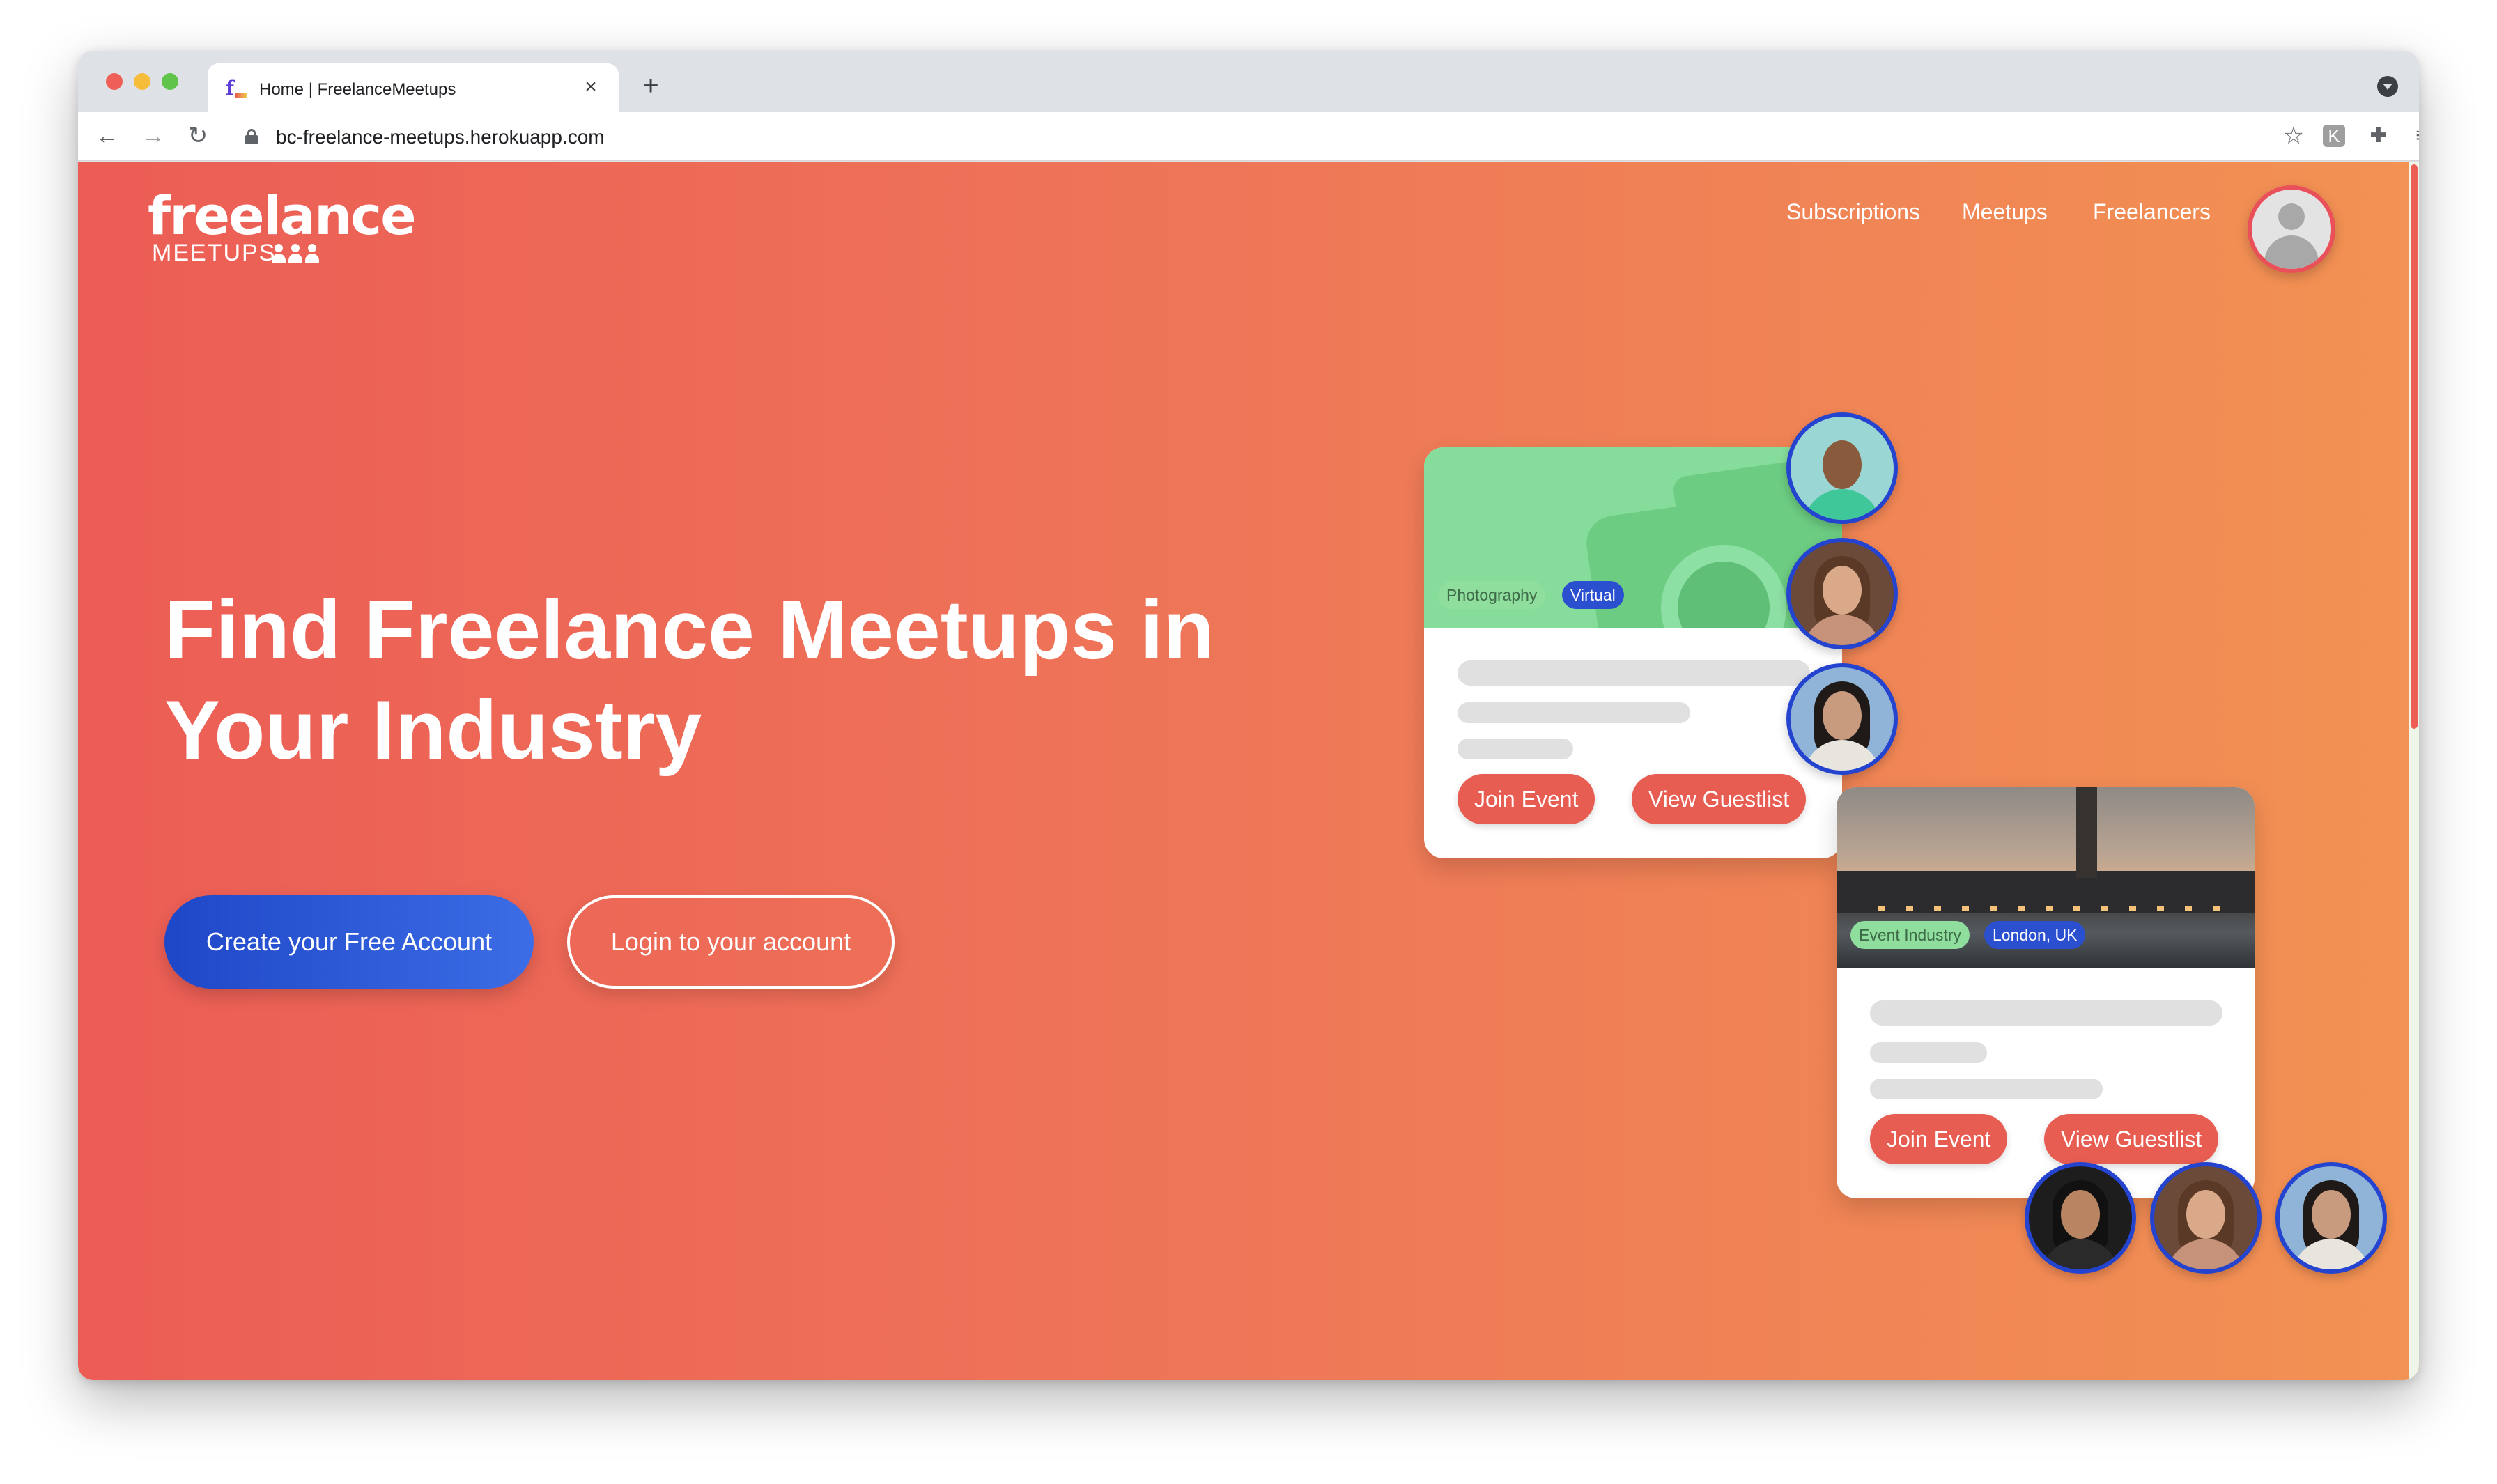 This screenshot has width=2497, height=1484. What do you see at coordinates (2414, 446) in the screenshot?
I see `scrollbar-thumb` at bounding box center [2414, 446].